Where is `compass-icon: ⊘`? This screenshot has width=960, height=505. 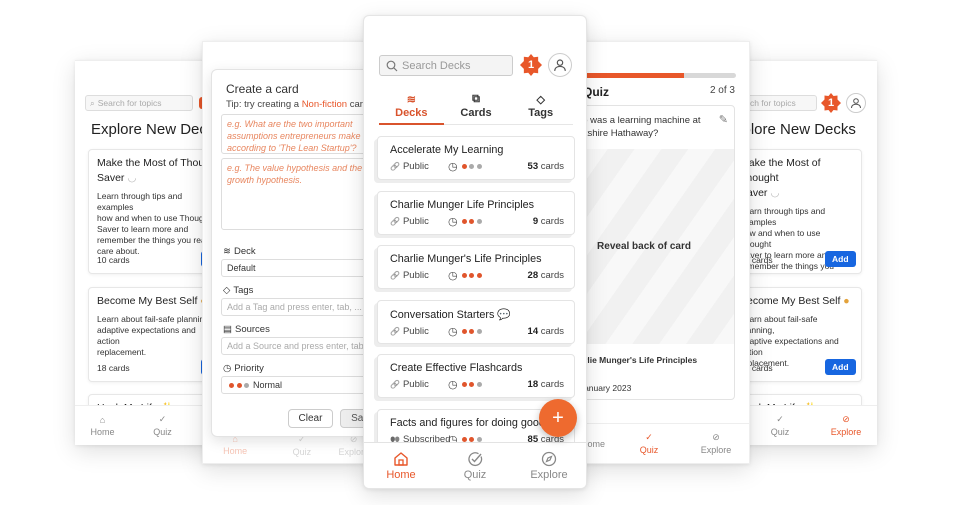
compass-icon: ⊘ is located at coordinates (716, 437).